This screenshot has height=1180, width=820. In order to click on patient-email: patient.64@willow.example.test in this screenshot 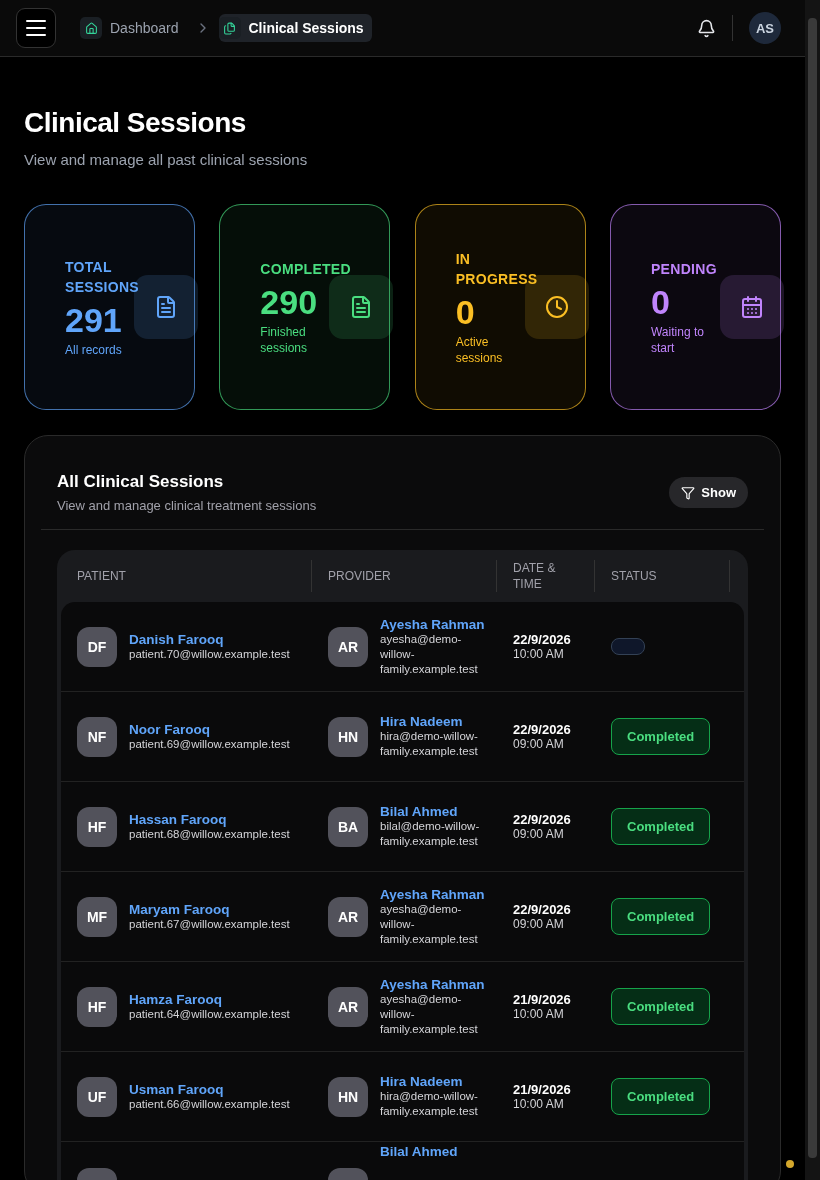, I will do `click(209, 1014)`.